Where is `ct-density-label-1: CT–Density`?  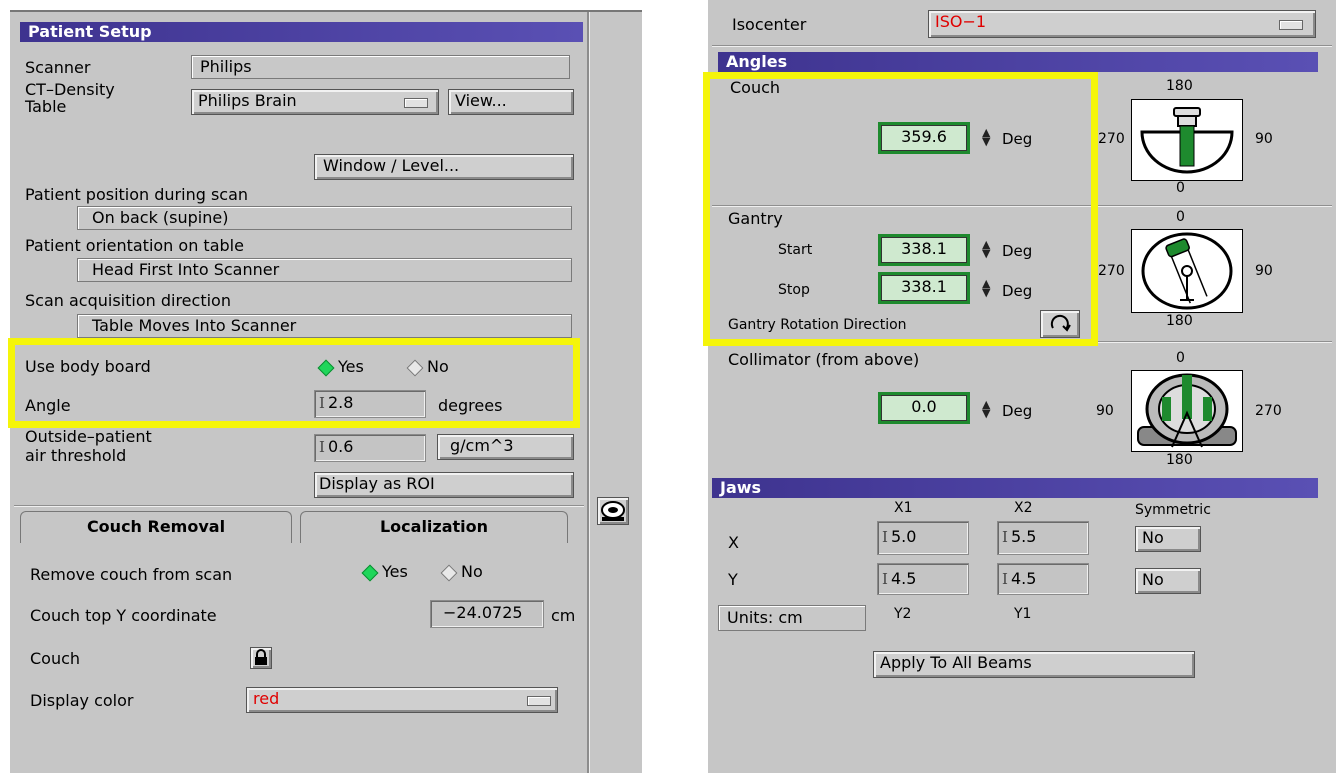 ct-density-label-1: CT–Density is located at coordinates (70, 89).